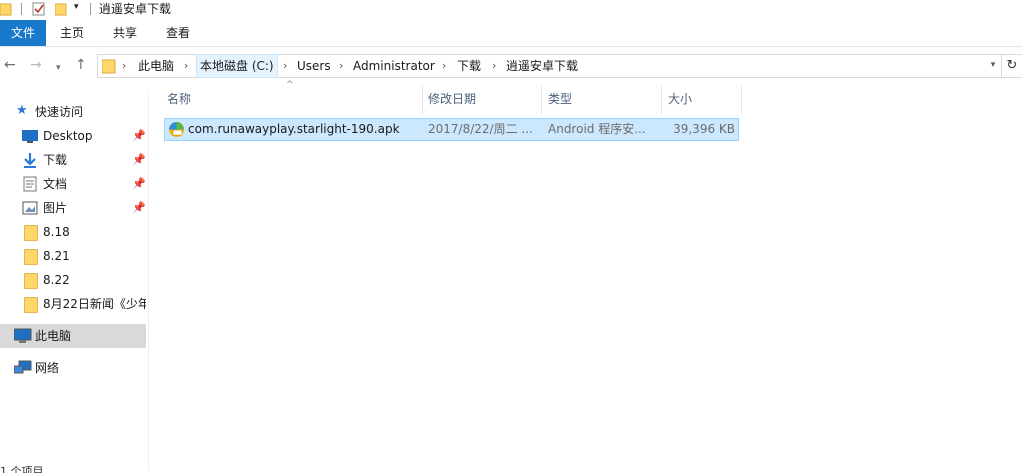 Image resolution: width=1022 pixels, height=473 pixels. I want to click on column-header-modified: 修改日期, so click(483, 101).